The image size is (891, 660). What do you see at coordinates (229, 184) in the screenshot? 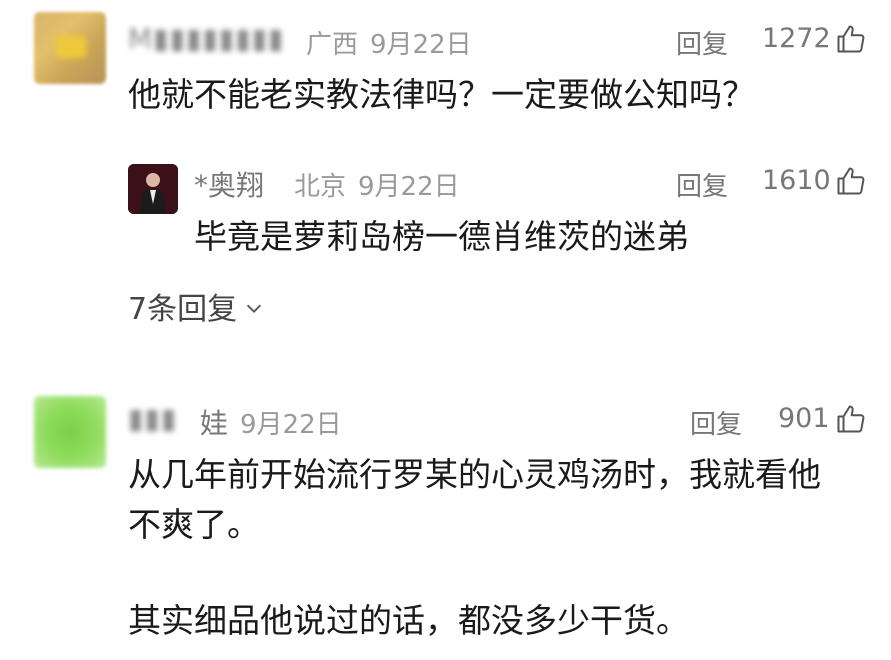
I see `username: *奥翔` at bounding box center [229, 184].